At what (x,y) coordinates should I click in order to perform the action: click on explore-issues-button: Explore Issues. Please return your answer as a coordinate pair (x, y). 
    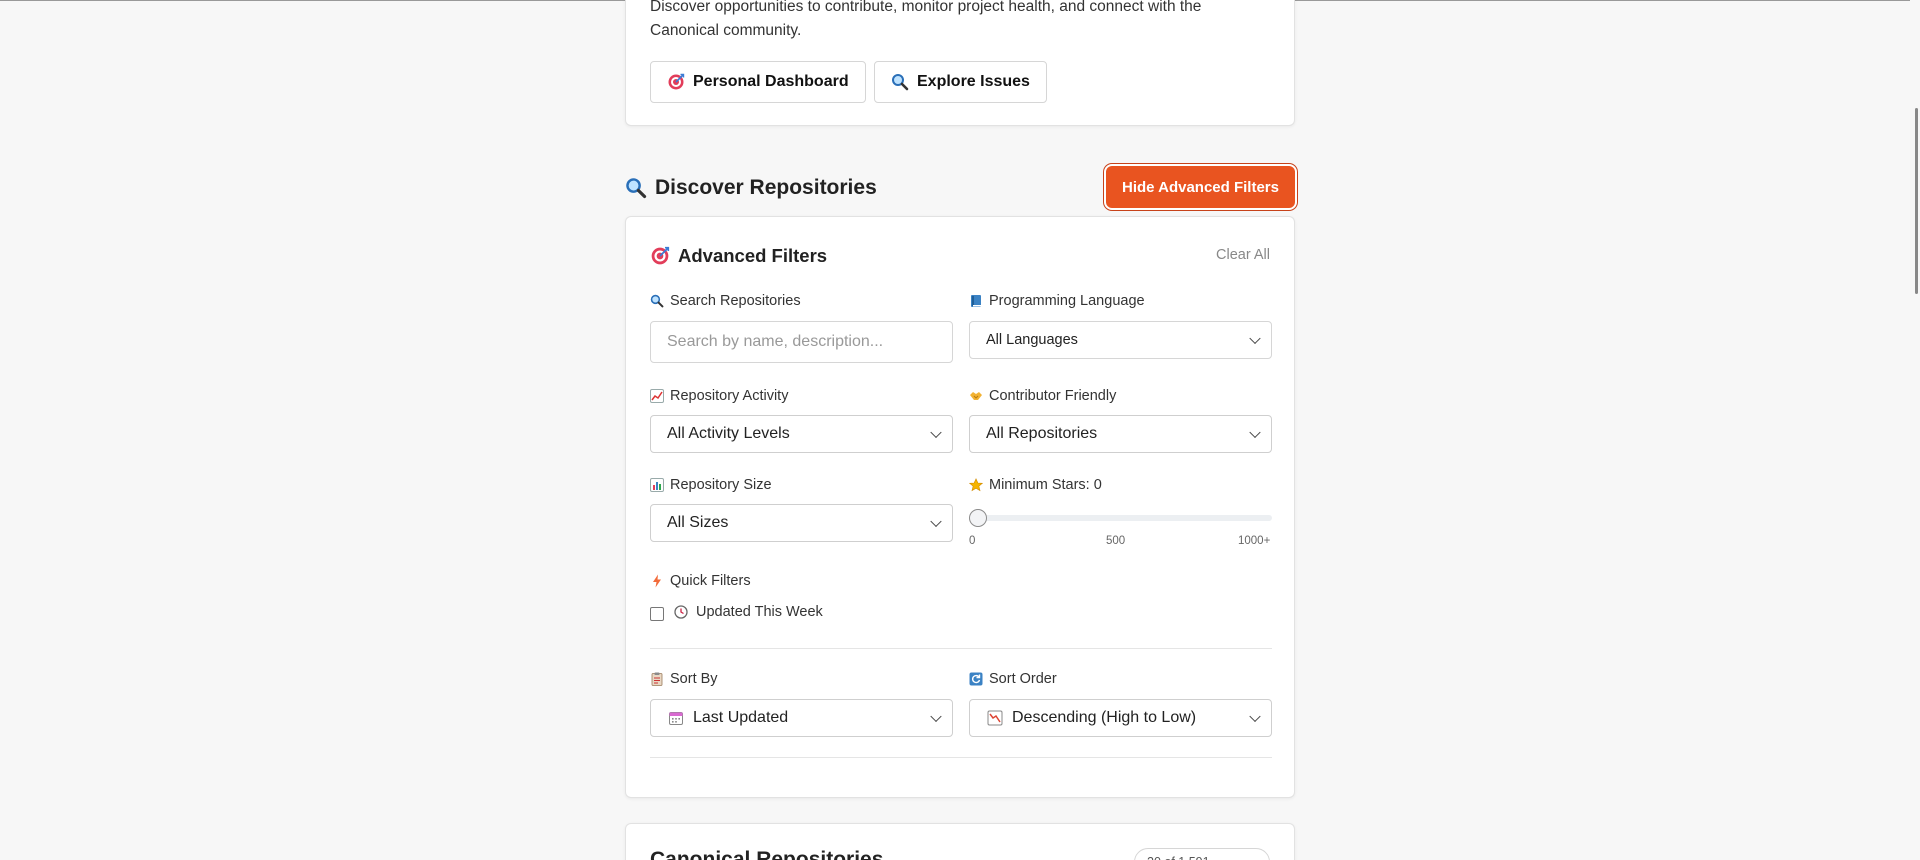
    Looking at the image, I should click on (960, 82).